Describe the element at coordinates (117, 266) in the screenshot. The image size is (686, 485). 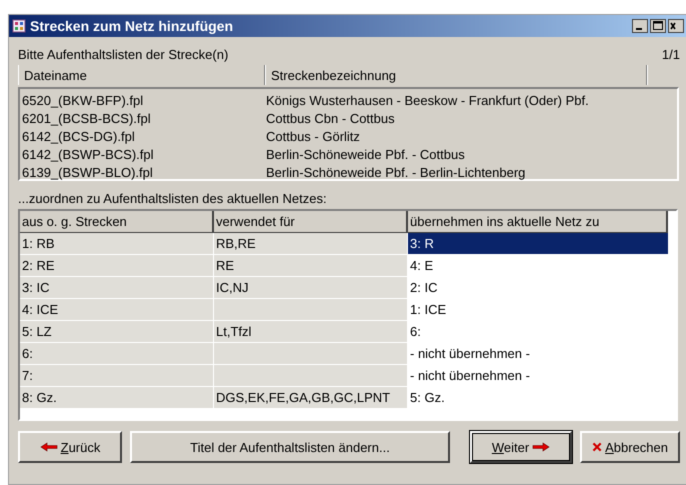
I see `table-cell: 2: RE` at that location.